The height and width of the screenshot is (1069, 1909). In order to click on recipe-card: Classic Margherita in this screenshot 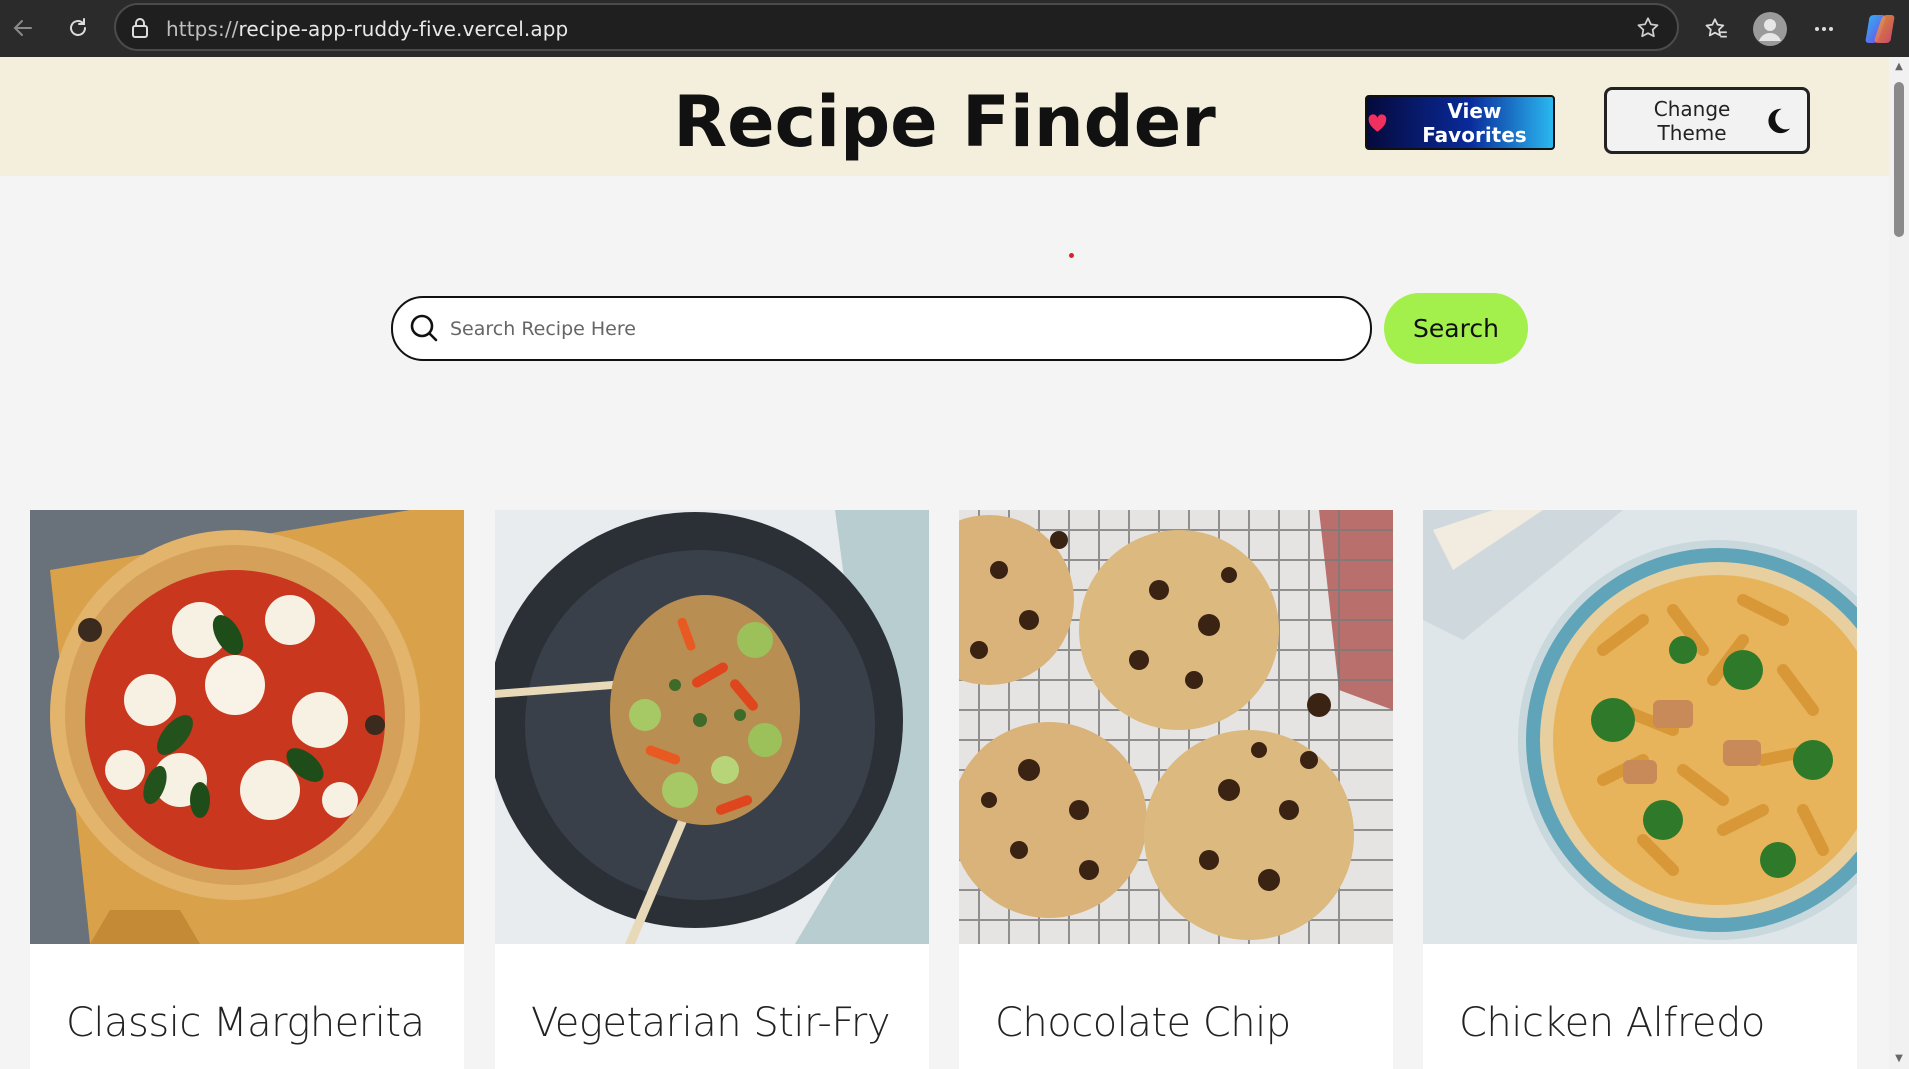, I will do `click(247, 789)`.